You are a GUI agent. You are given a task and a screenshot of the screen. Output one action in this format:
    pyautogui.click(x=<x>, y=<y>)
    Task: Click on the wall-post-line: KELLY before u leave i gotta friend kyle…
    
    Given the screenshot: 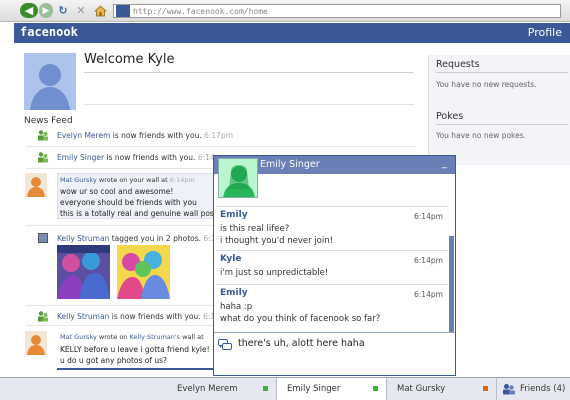 What is the action you would take?
    pyautogui.click(x=135, y=349)
    